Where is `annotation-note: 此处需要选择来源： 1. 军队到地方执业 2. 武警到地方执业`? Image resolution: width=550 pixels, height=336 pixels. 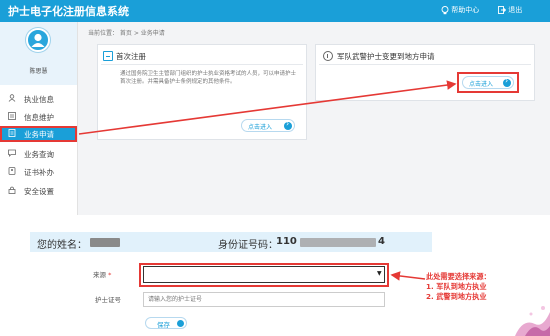
annotation-note: 此处需要选择来源： 1. 军队到地方执业 2. 武警到地方执业 is located at coordinates (458, 287).